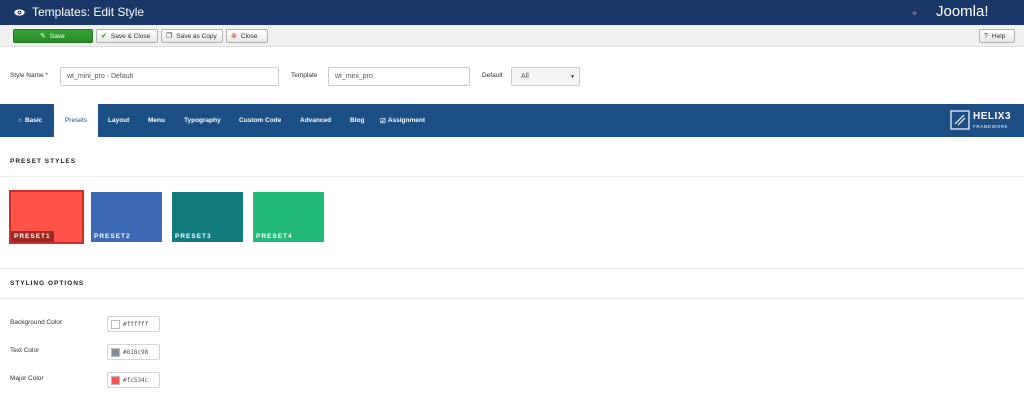  What do you see at coordinates (992, 116) in the screenshot?
I see `helix-brand: HELIX3` at bounding box center [992, 116].